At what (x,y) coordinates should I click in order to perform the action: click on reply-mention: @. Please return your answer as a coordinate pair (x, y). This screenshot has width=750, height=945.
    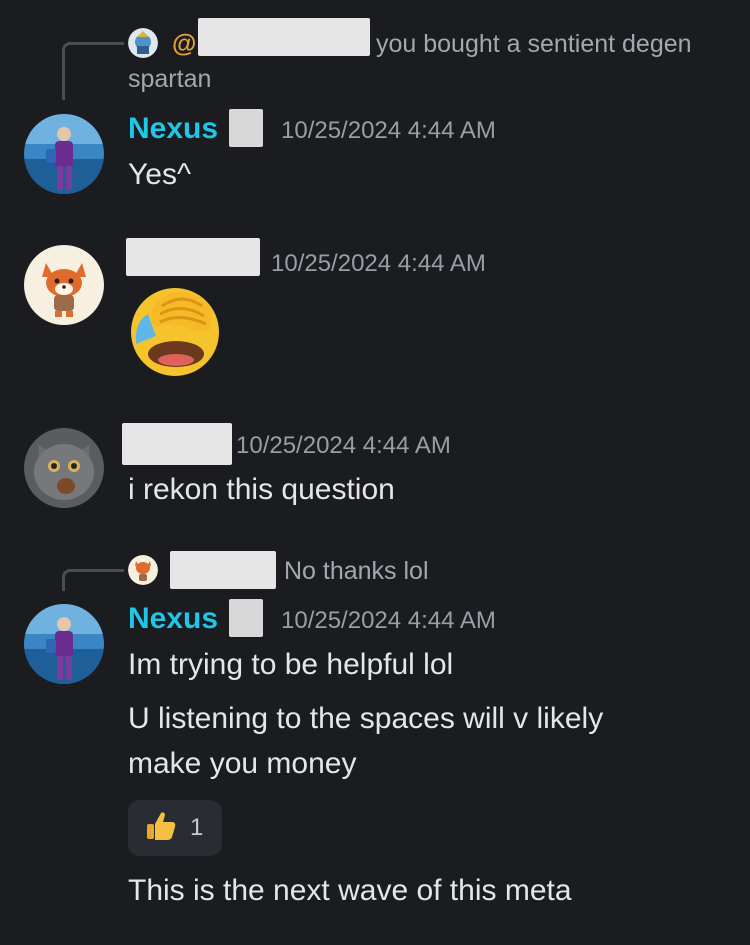
    Looking at the image, I should click on (184, 44).